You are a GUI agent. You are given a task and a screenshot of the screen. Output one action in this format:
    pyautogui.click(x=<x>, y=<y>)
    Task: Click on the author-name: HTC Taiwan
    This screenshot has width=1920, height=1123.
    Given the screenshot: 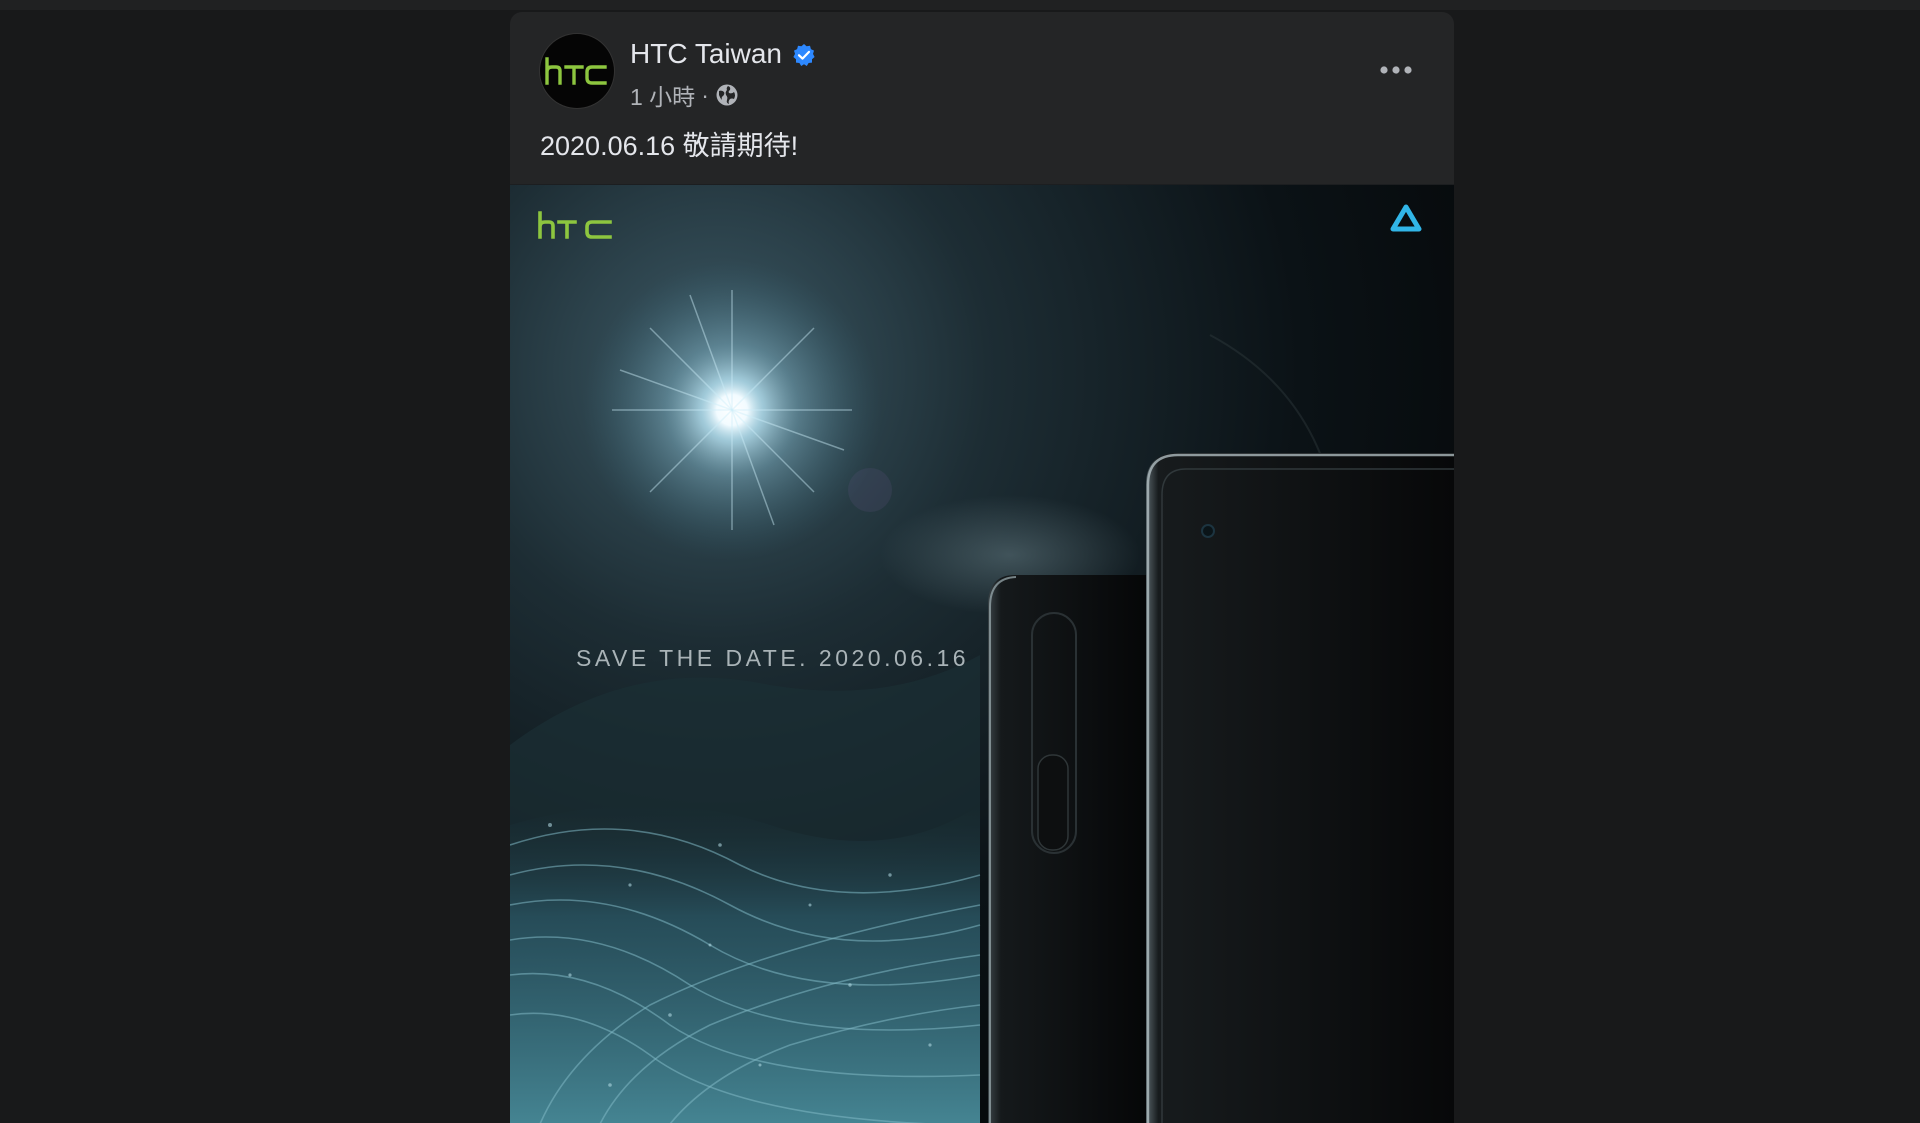 What is the action you would take?
    pyautogui.click(x=706, y=54)
    